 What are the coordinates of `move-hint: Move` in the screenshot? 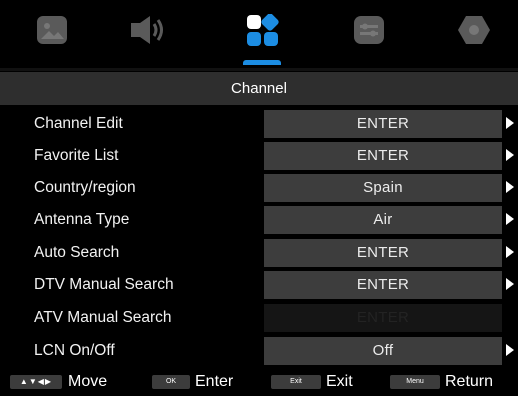 It's located at (88, 381).